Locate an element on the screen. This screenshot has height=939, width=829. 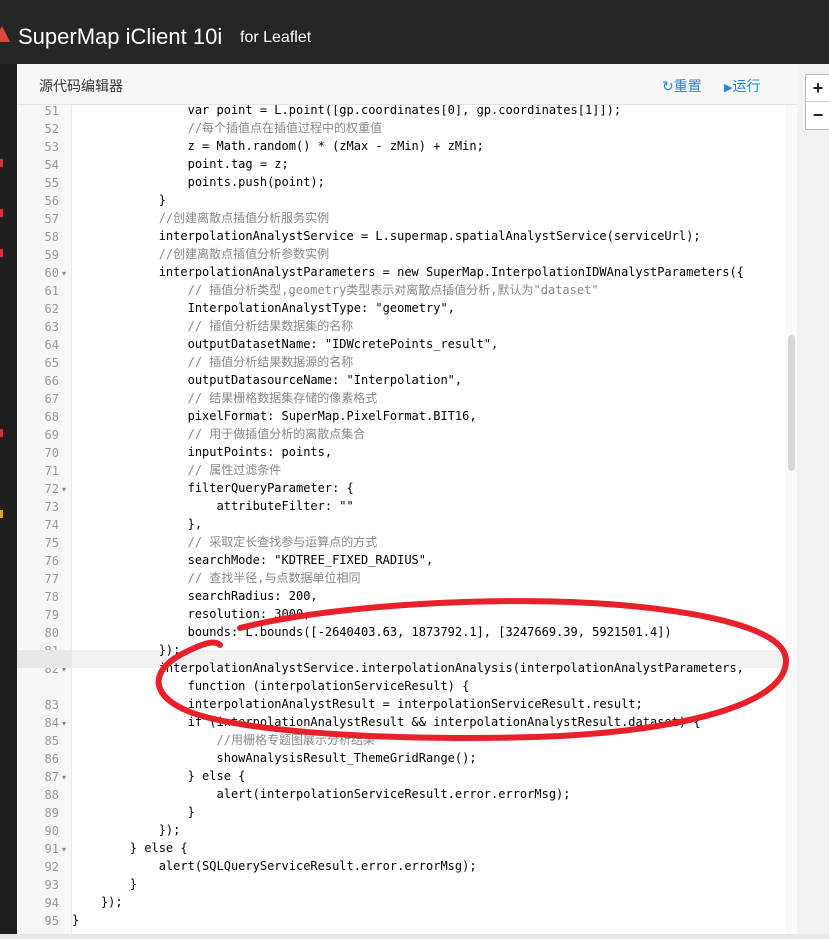
line-number: 91 is located at coordinates (51, 849).